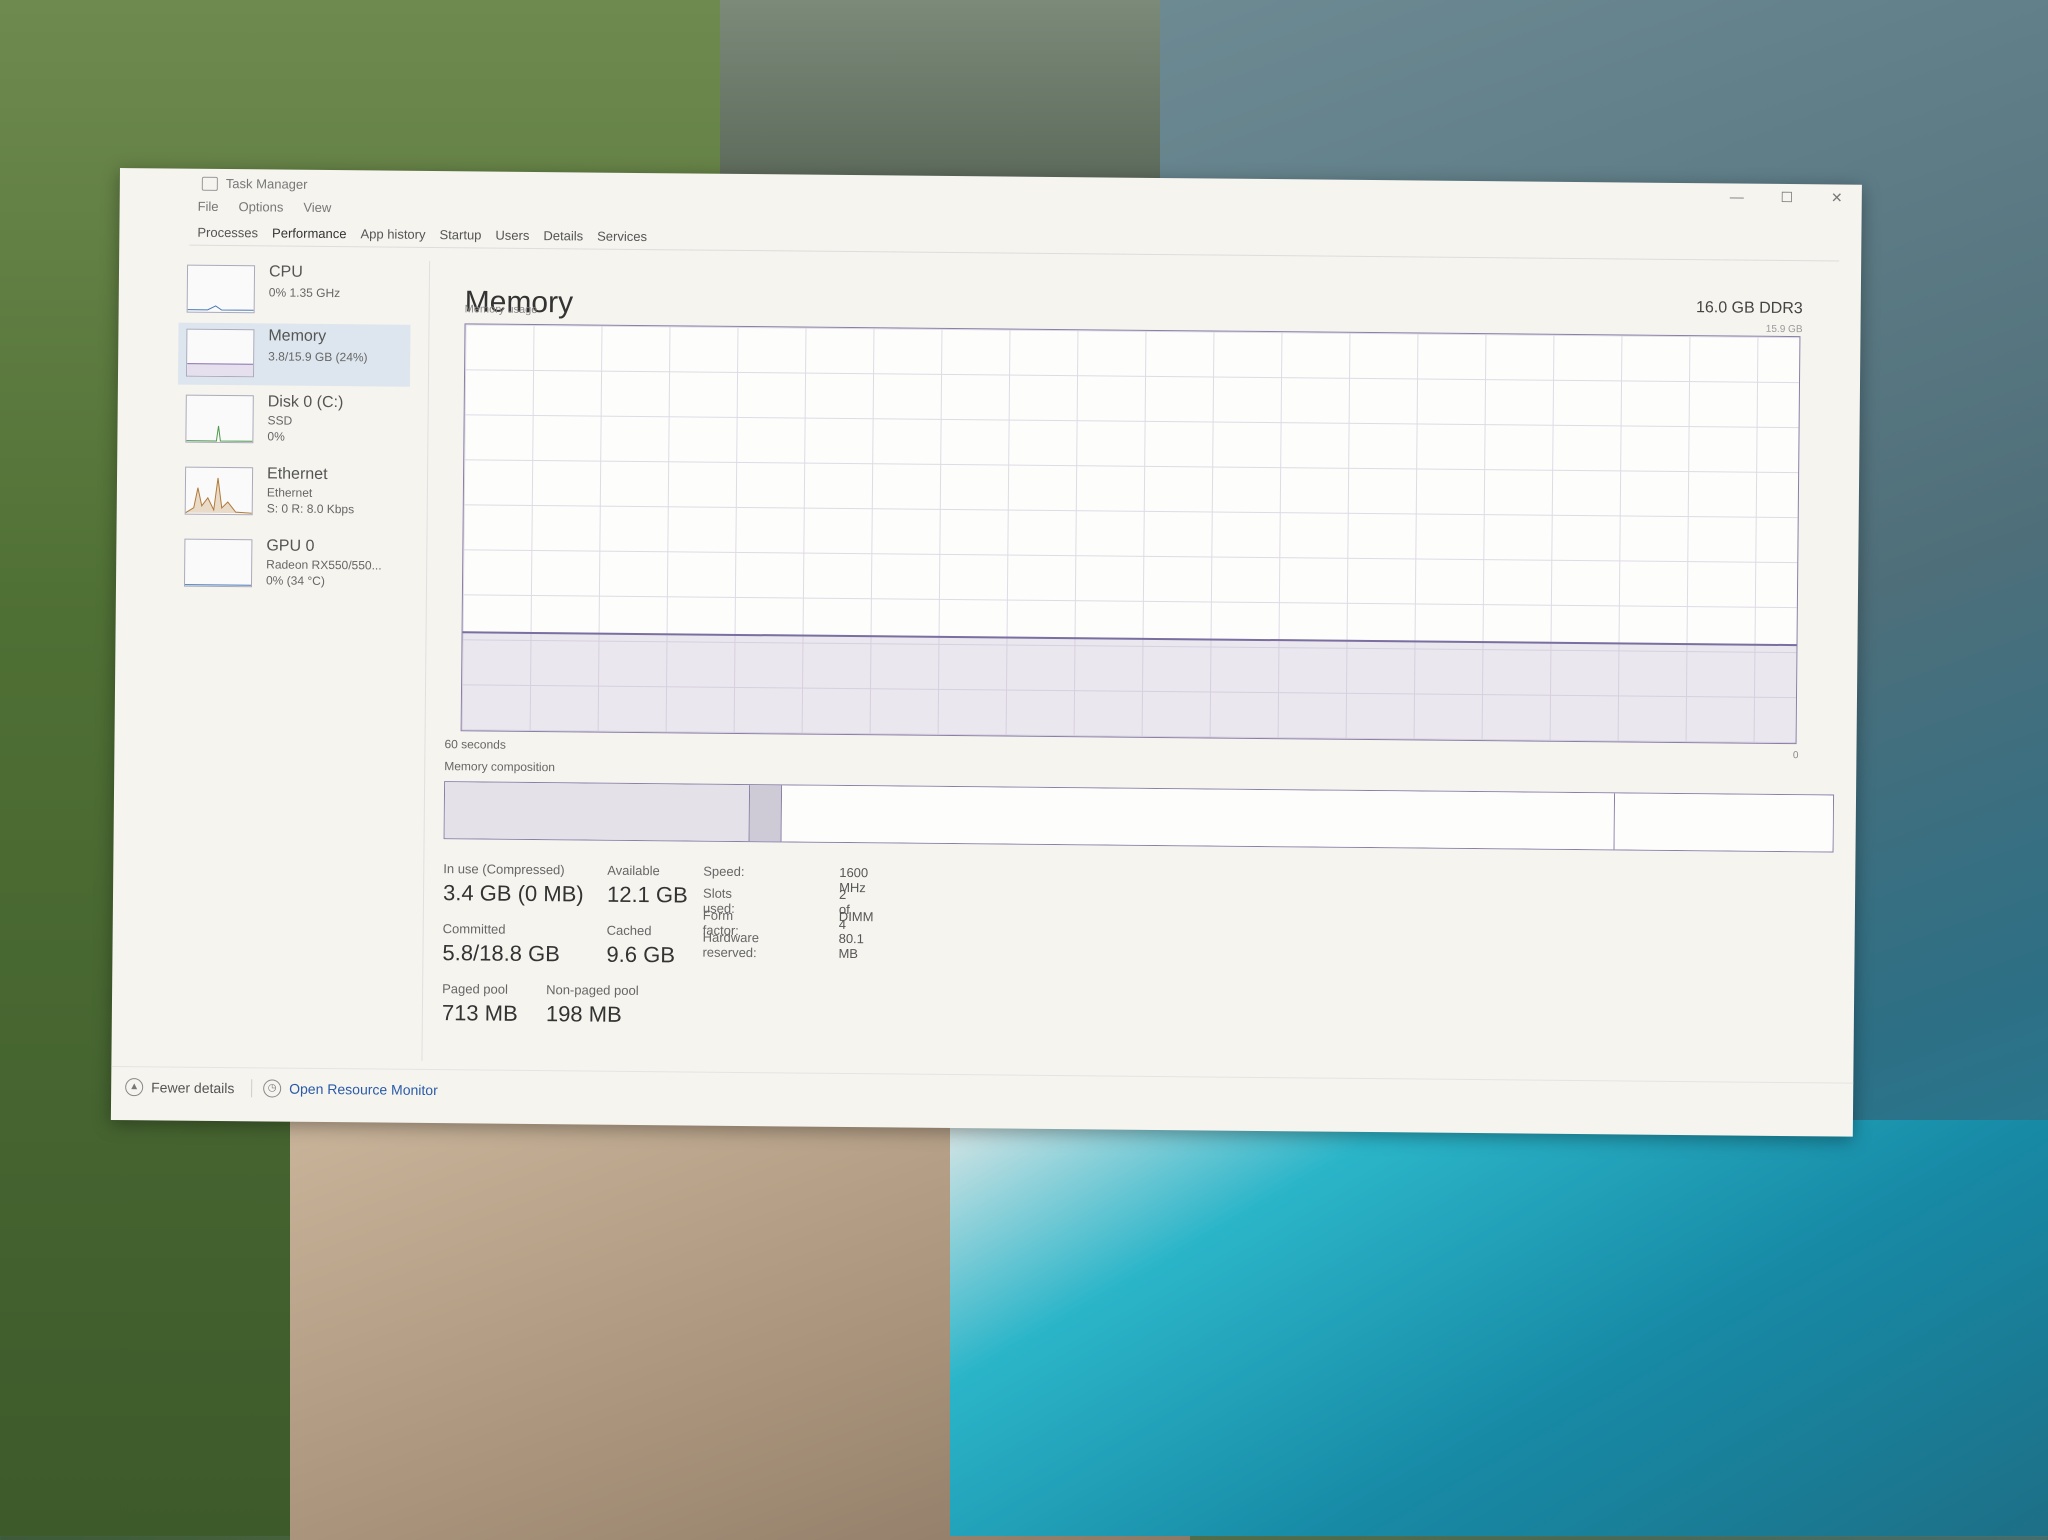 The height and width of the screenshot is (1540, 2048). I want to click on property-value: DIMM, so click(856, 916).